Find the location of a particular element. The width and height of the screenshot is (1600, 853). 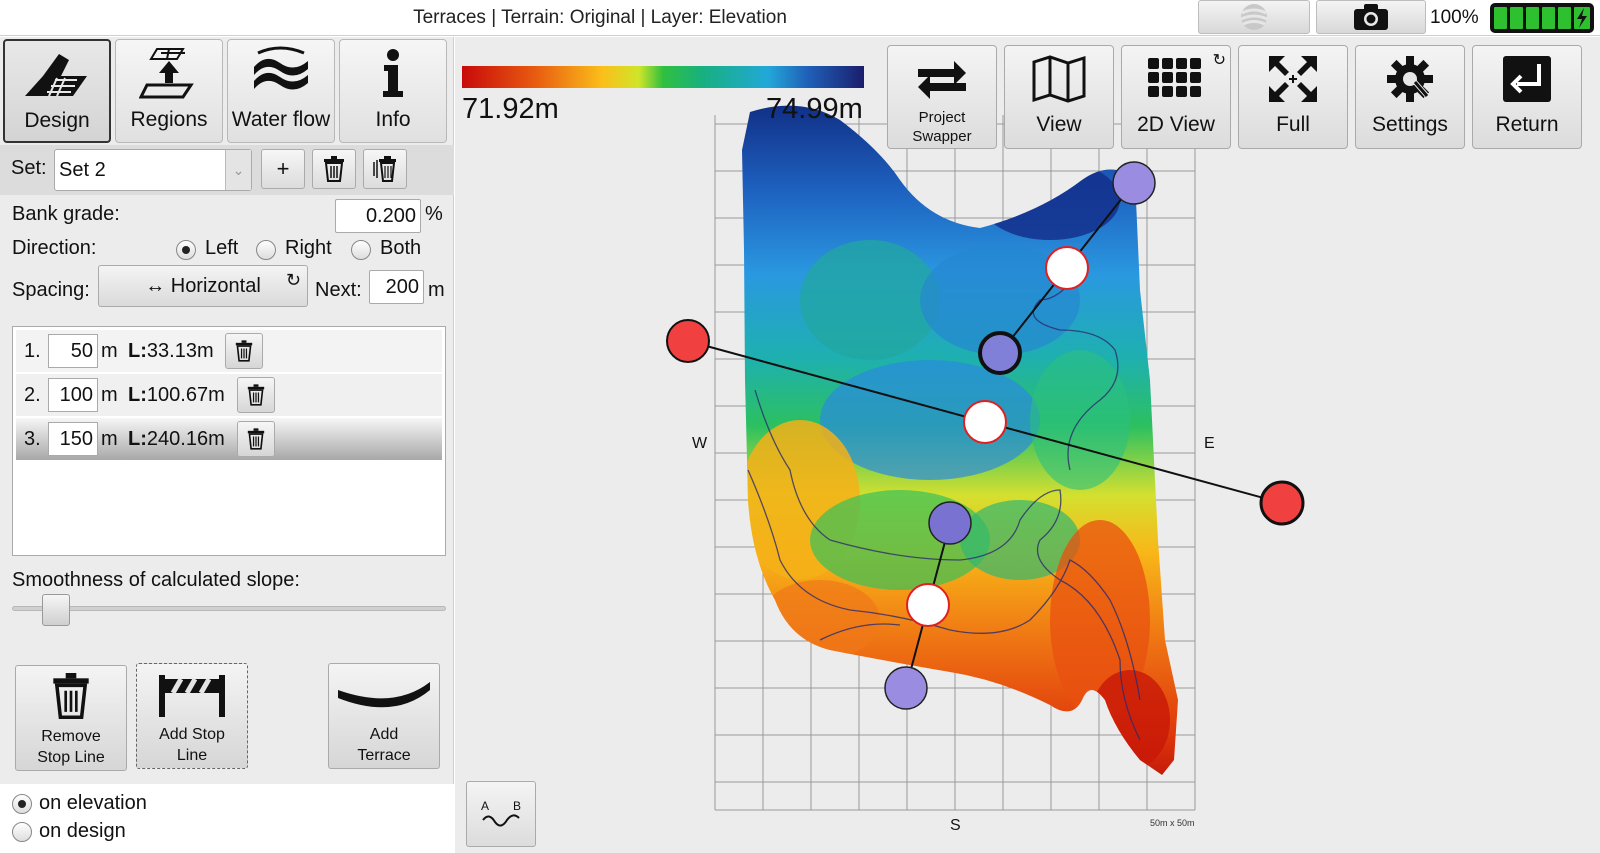

tab-design: Design is located at coordinates (57, 91).